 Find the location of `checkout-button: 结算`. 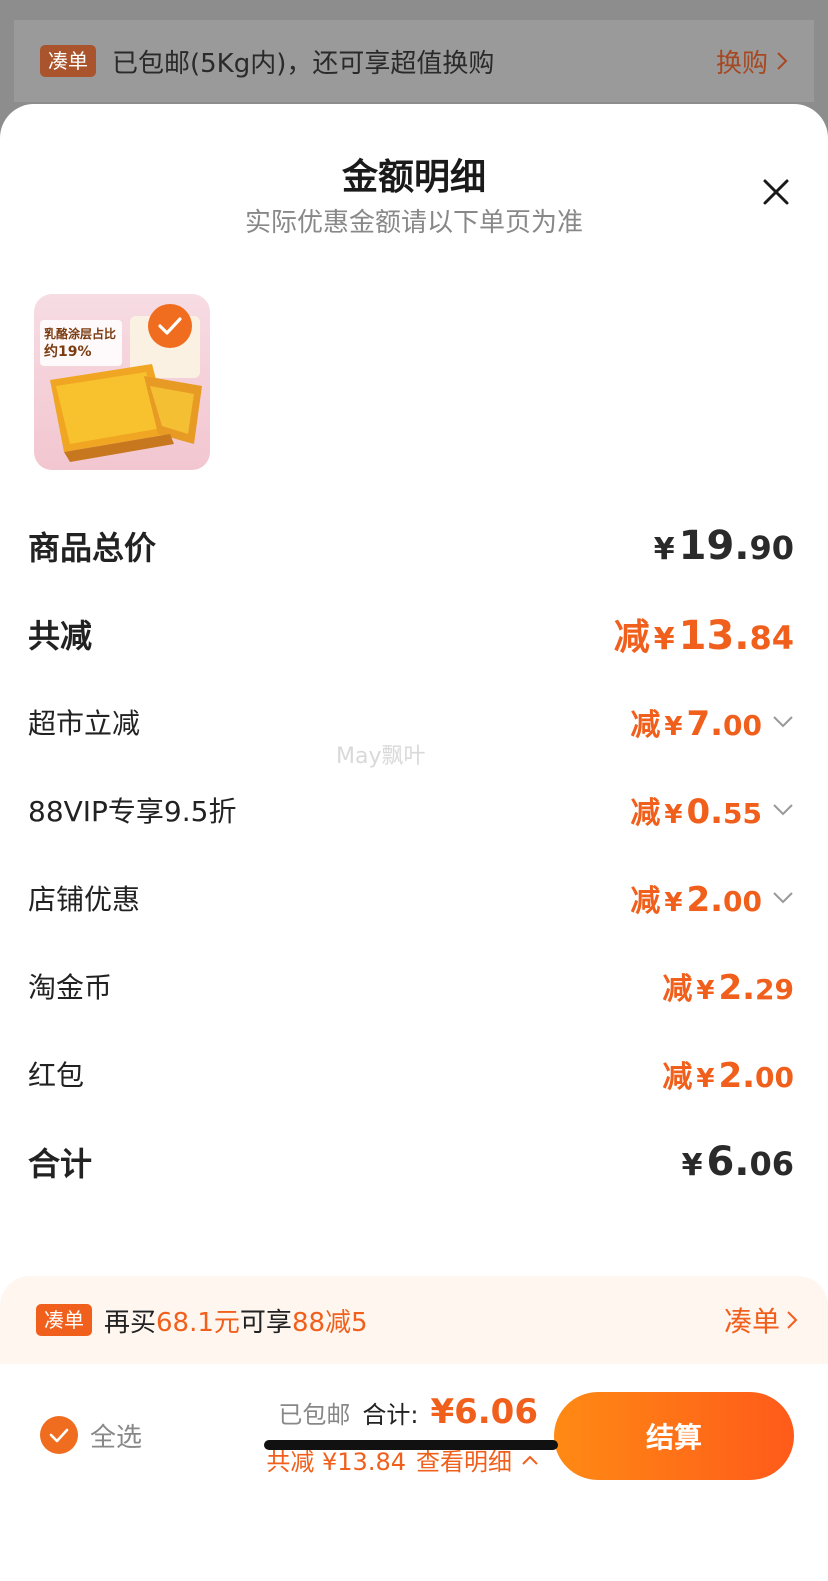

checkout-button: 结算 is located at coordinates (674, 1436).